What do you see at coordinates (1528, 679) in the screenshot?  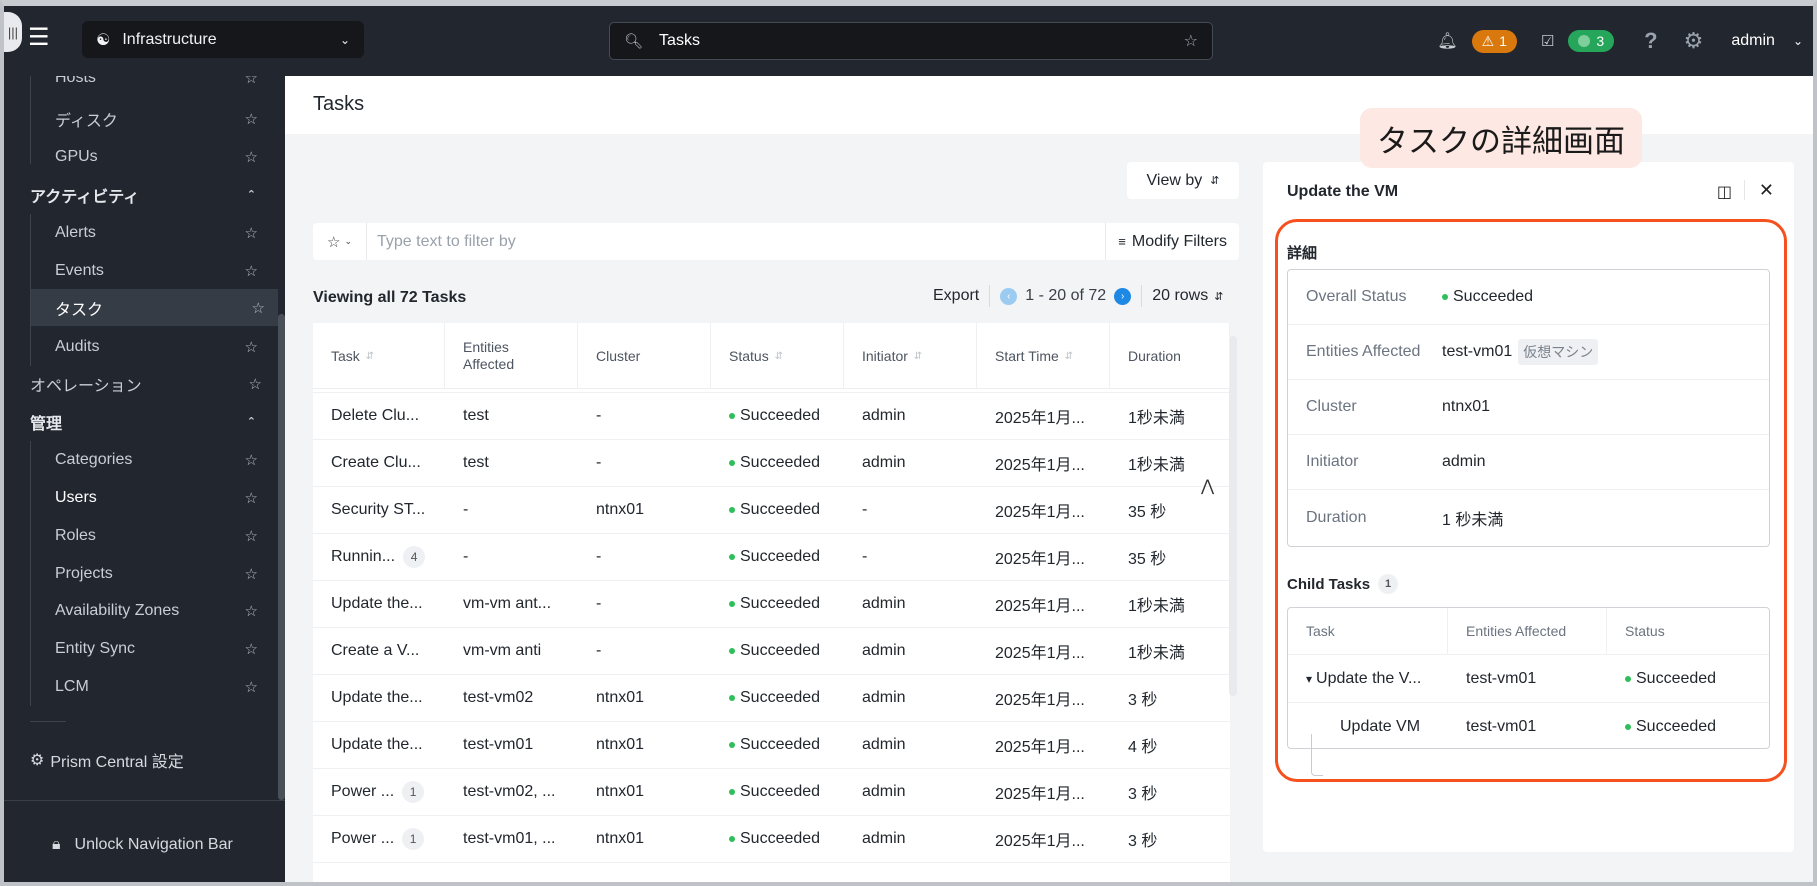 I see `child-task-row: ▾ Update the V... test-vm01 Succeeded` at bounding box center [1528, 679].